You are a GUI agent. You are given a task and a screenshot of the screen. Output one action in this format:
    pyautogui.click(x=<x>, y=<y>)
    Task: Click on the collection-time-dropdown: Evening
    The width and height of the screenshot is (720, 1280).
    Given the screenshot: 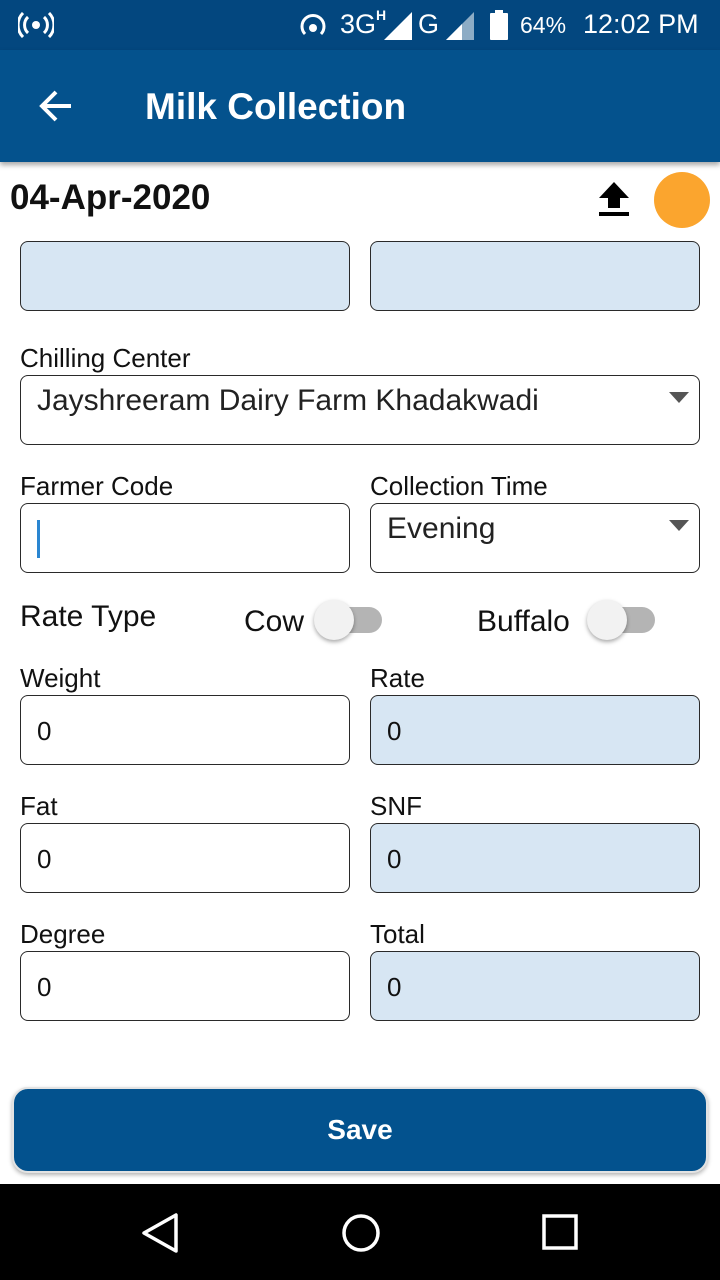 What is the action you would take?
    pyautogui.click(x=535, y=538)
    